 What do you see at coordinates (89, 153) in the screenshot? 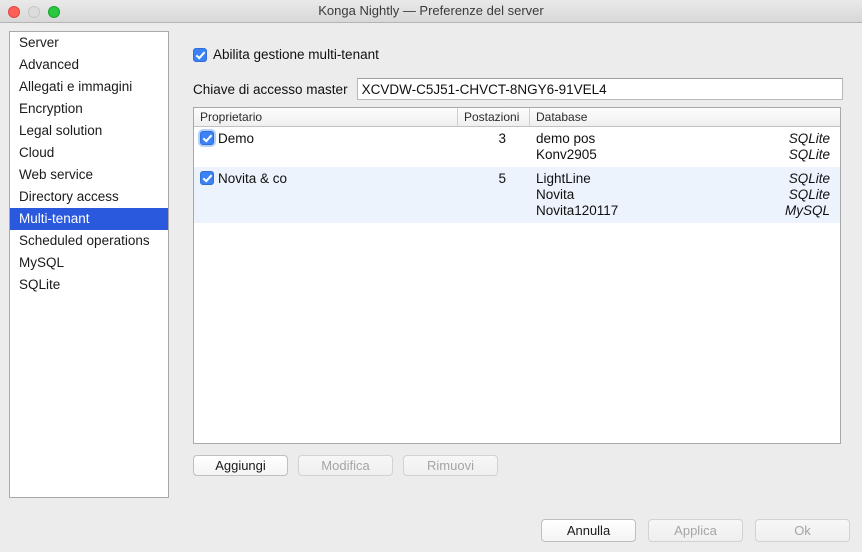
I see `sidebar-item-cloud: Cloud` at bounding box center [89, 153].